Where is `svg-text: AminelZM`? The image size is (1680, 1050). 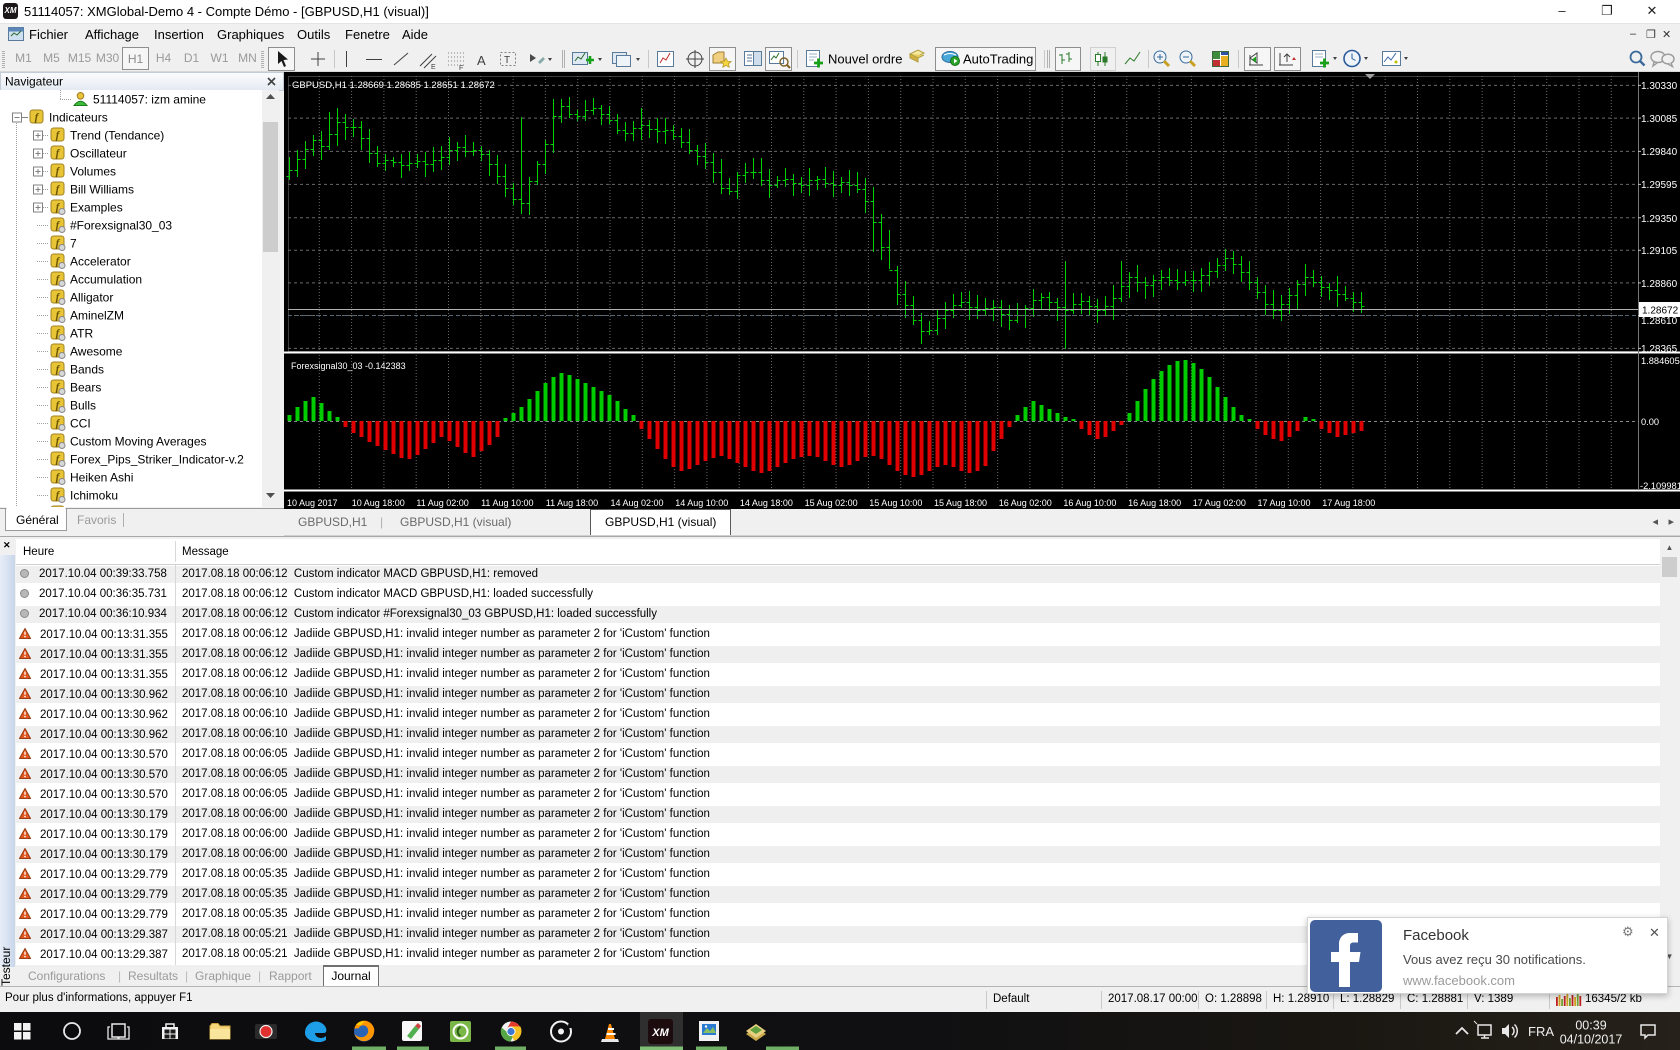
svg-text: AminelZM is located at coordinates (97, 316).